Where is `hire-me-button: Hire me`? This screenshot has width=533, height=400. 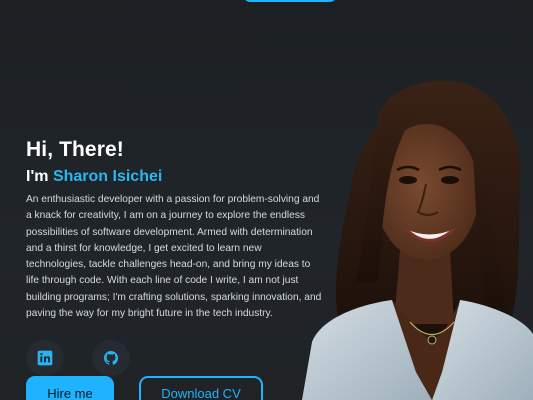
hire-me-button: Hire me is located at coordinates (70, 388).